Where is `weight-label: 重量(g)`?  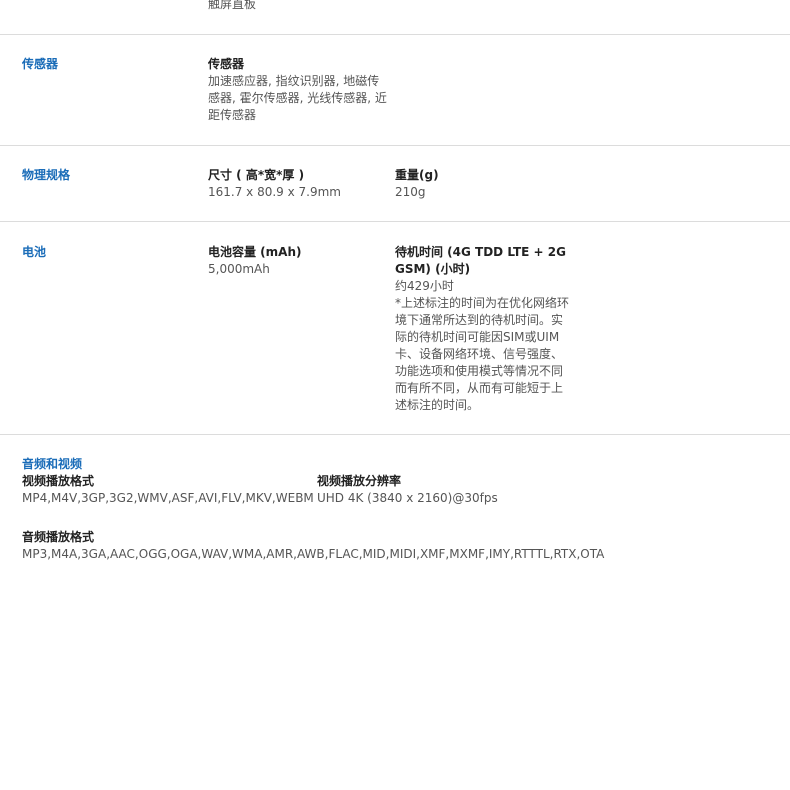
weight-label: 重量(g) is located at coordinates (417, 175).